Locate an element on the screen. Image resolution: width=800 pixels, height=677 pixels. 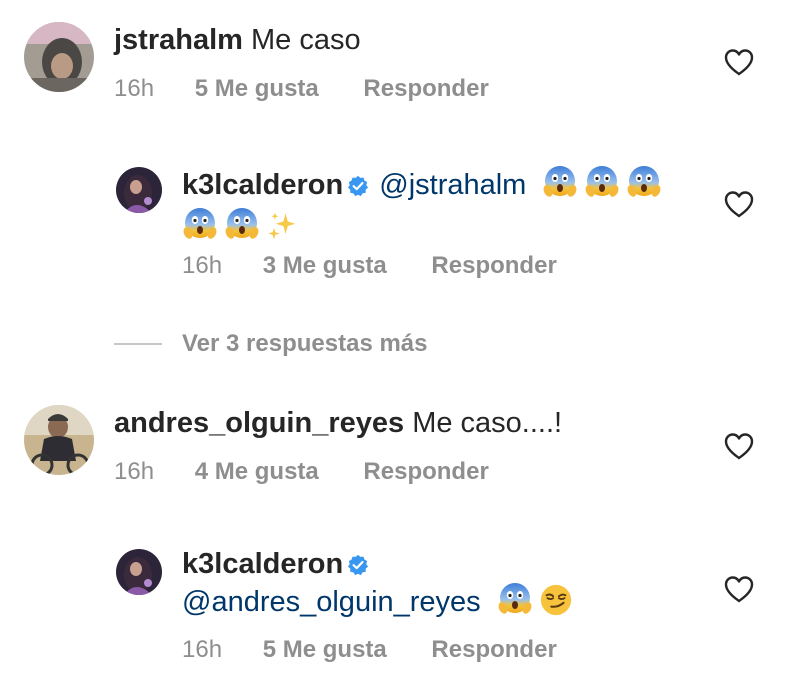
smirking-face-icon is located at coordinates (556, 600).